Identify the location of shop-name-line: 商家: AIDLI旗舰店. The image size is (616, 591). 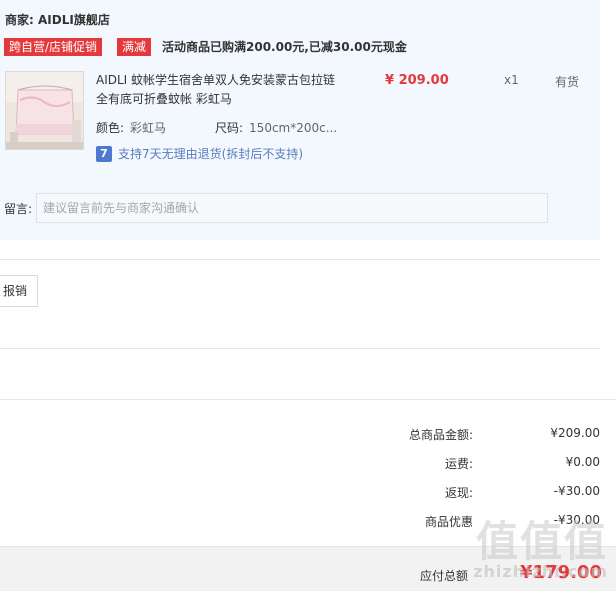
(57, 19).